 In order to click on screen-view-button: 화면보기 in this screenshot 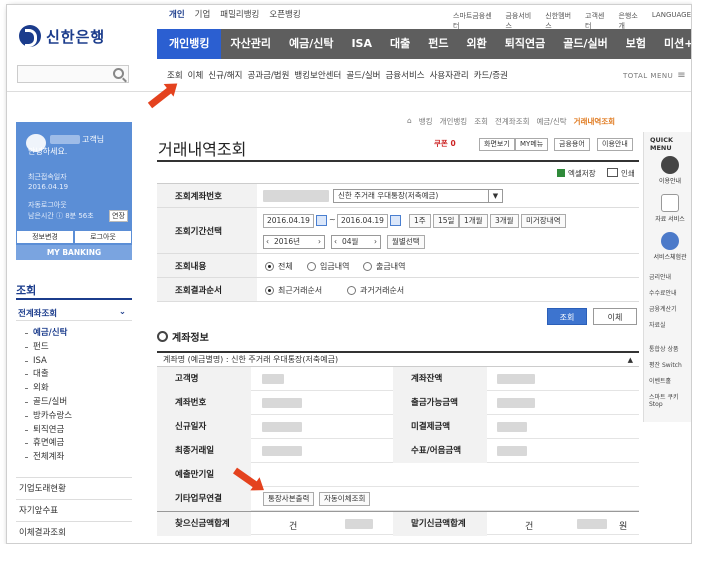, I will do `click(497, 144)`.